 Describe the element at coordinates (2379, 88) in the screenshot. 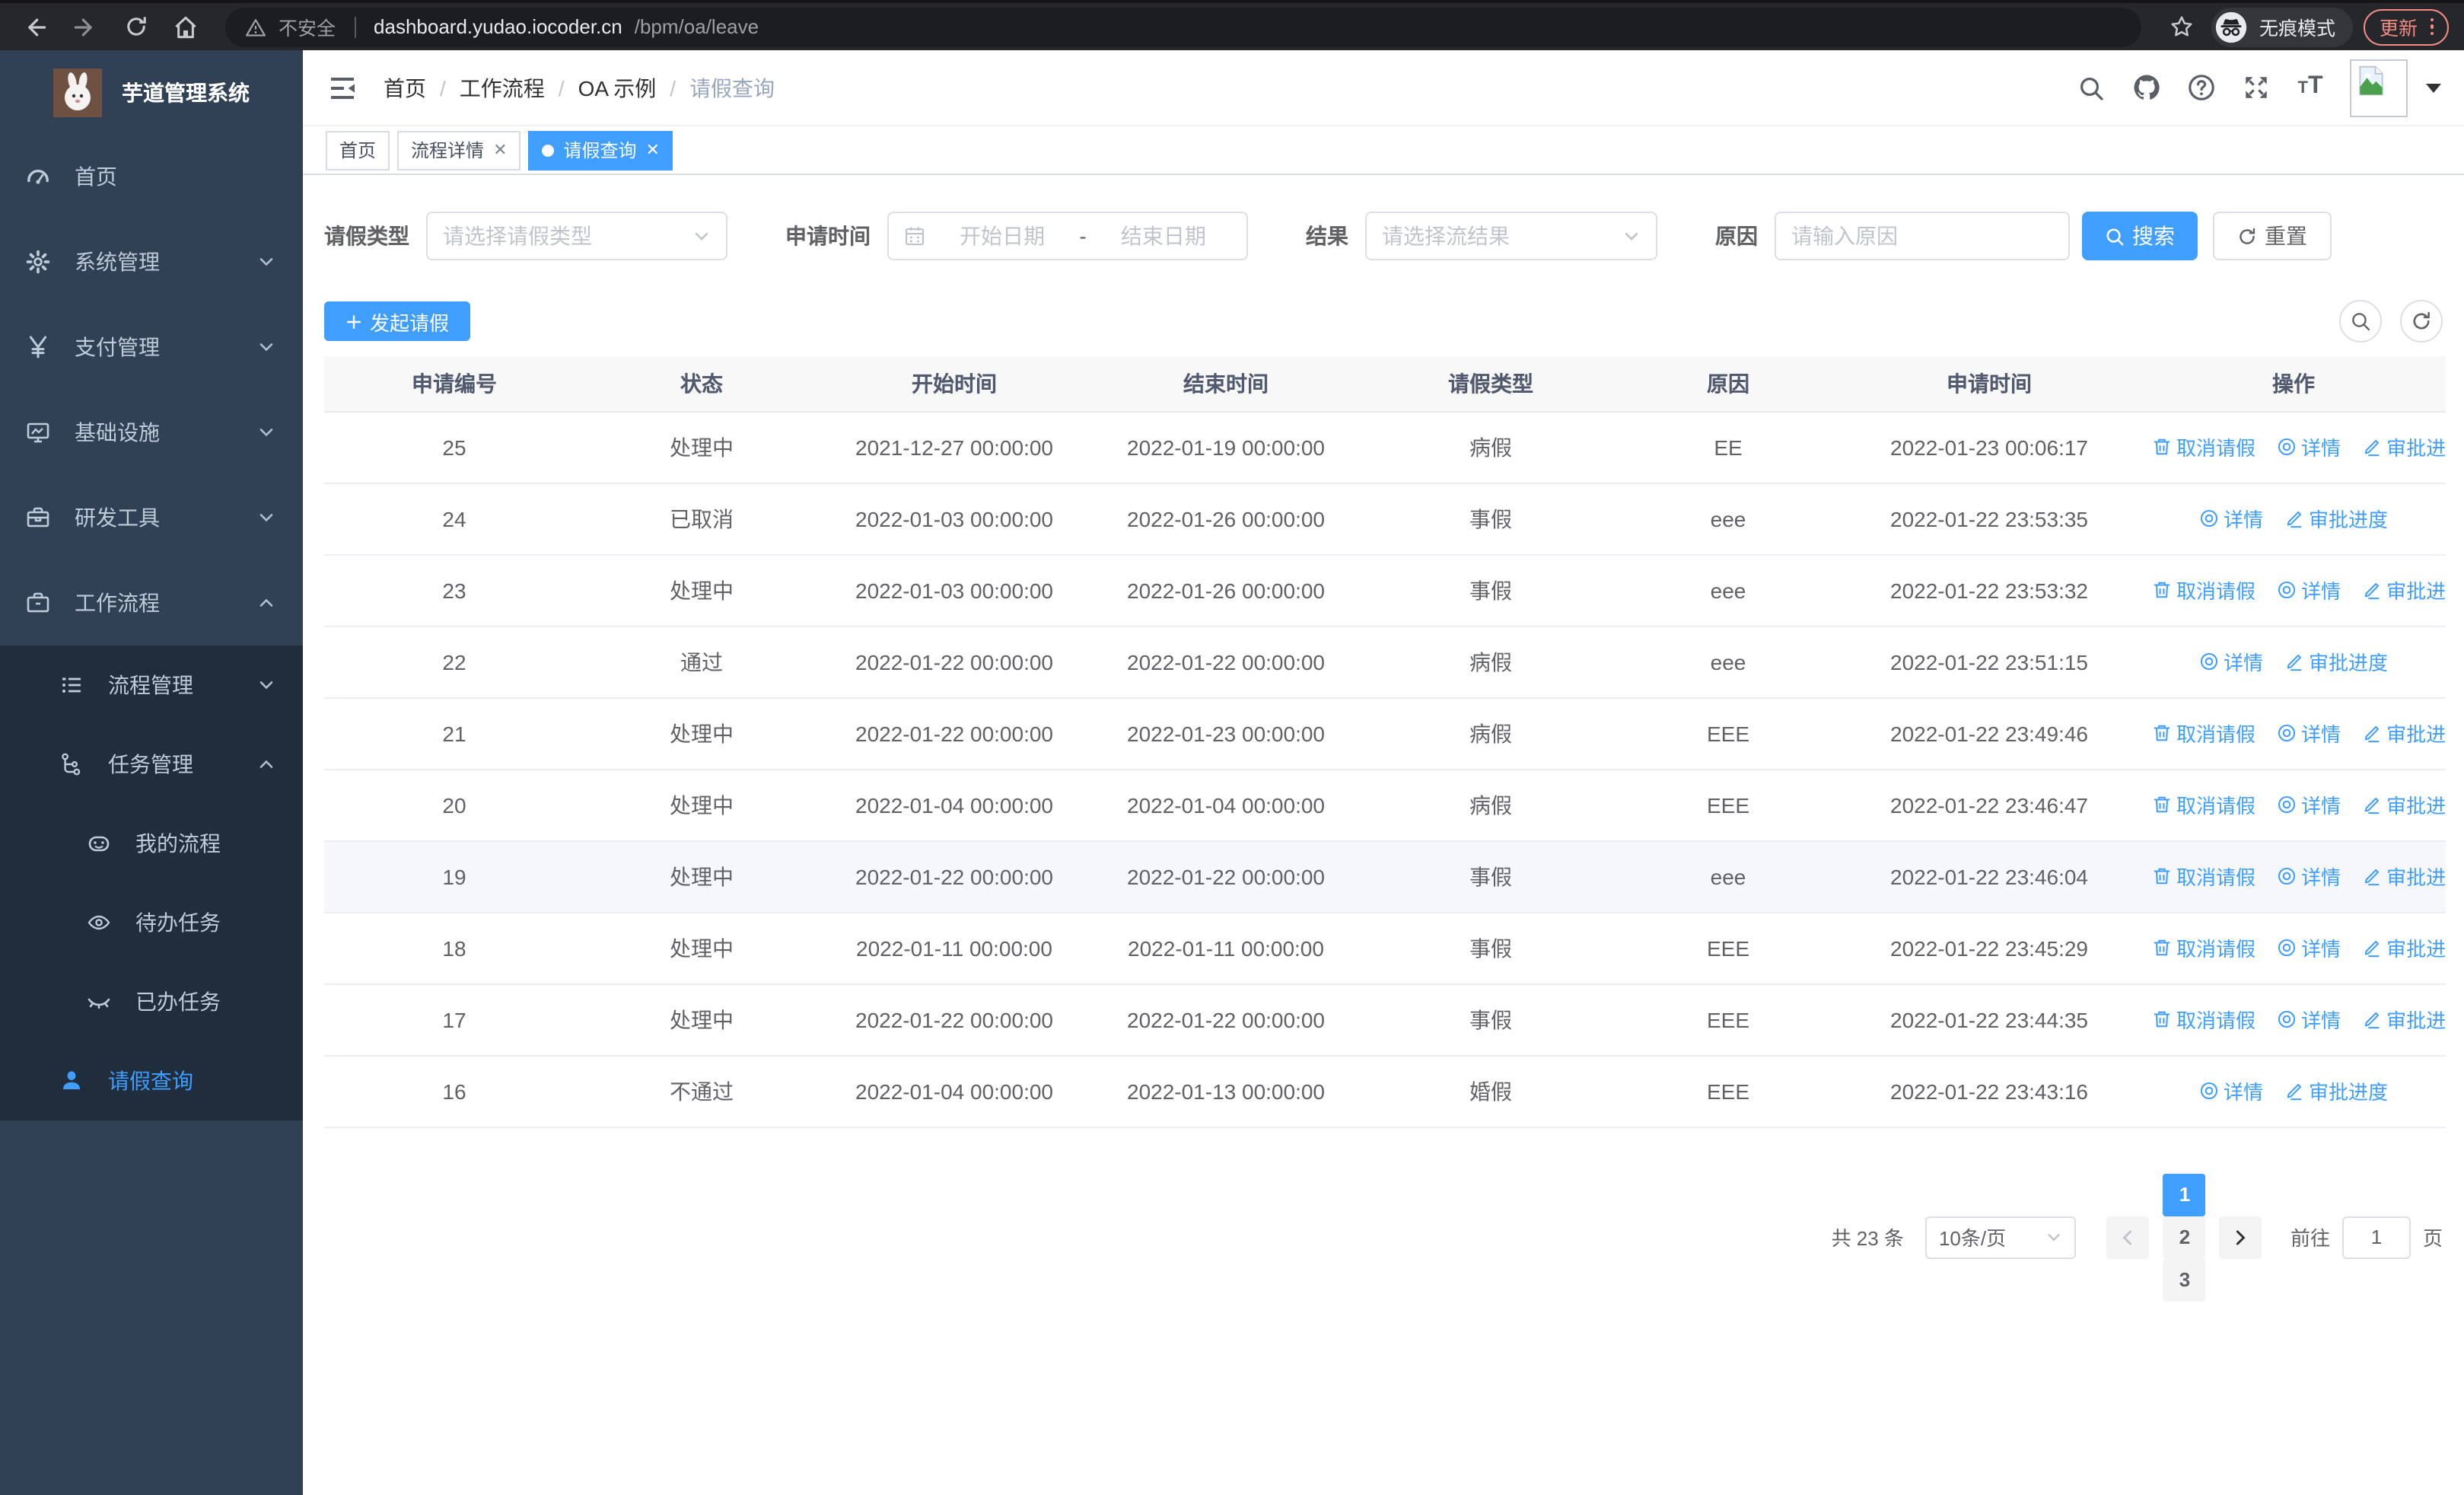

I see `avatar` at that location.